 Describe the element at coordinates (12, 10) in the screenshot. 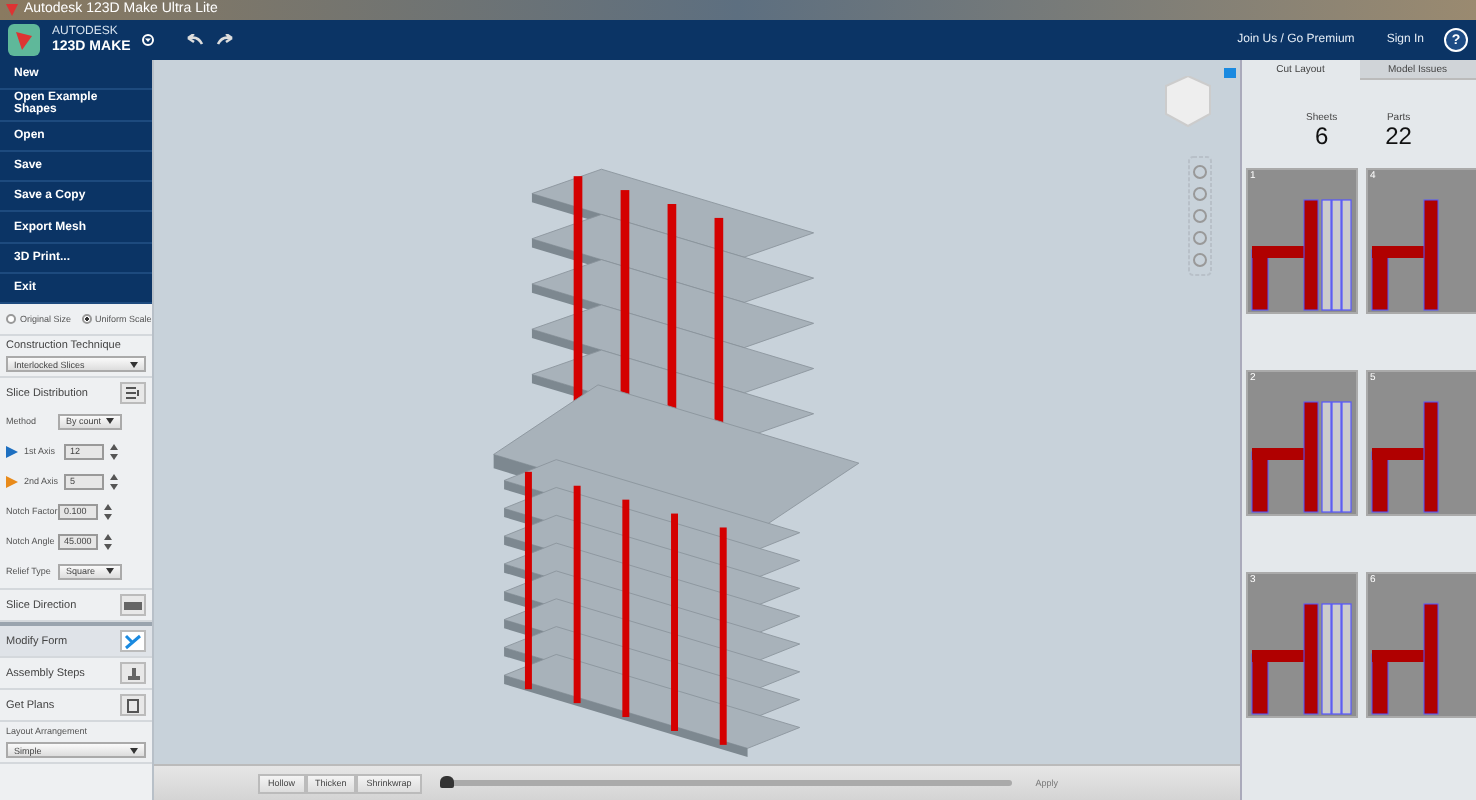

I see `app-icon` at that location.